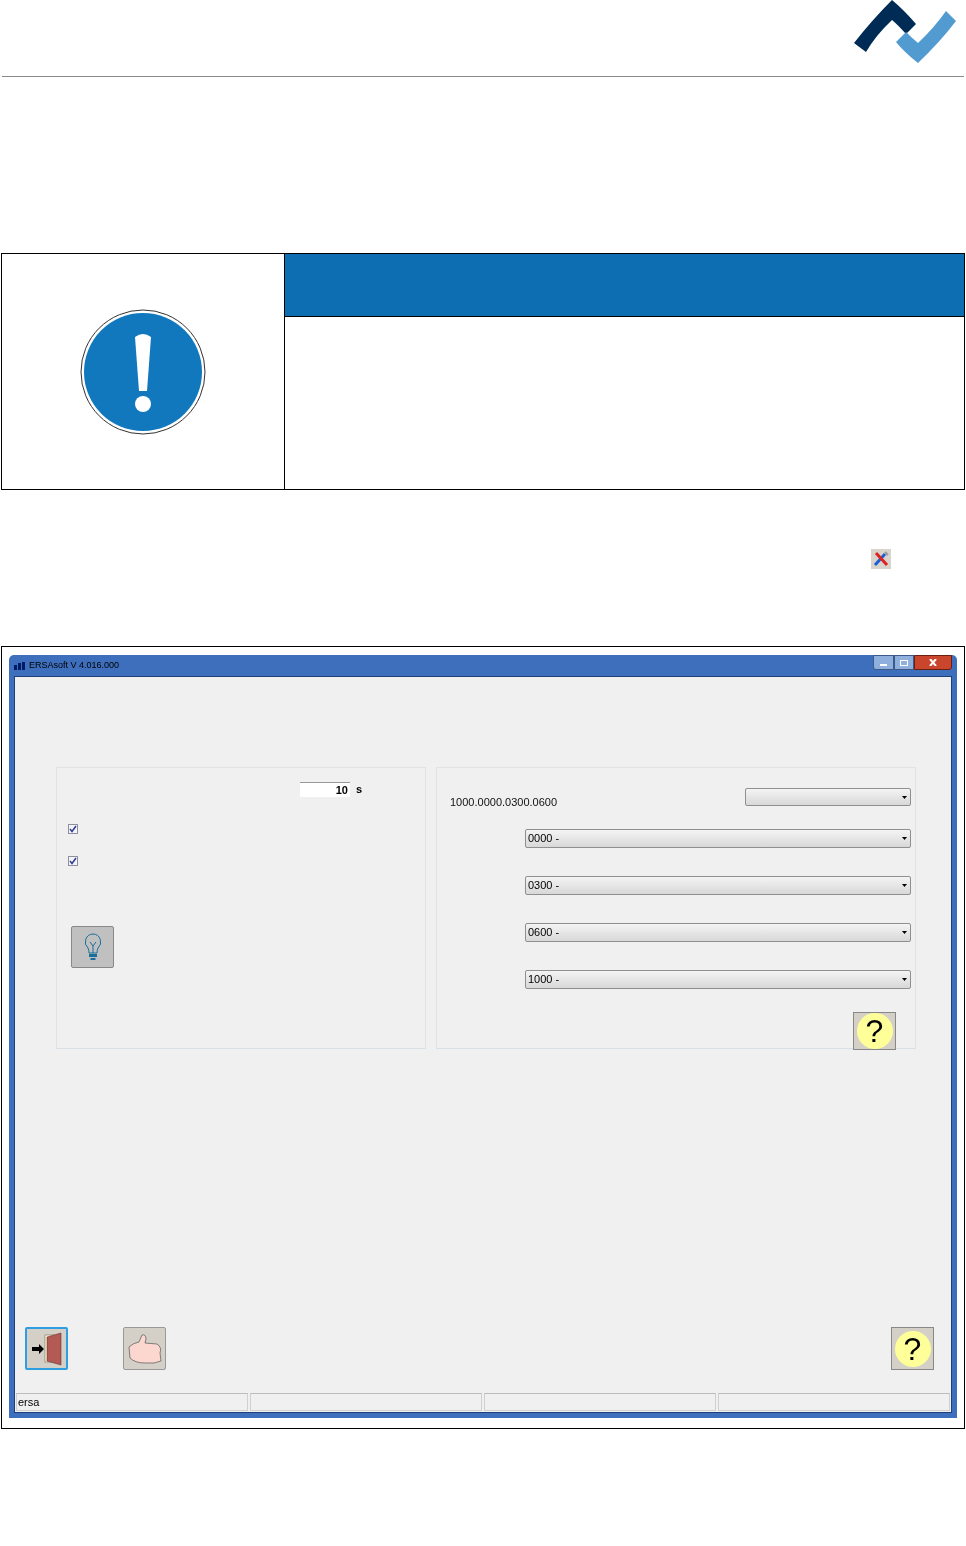  Describe the element at coordinates (905, 33) in the screenshot. I see `logo-icon` at that location.